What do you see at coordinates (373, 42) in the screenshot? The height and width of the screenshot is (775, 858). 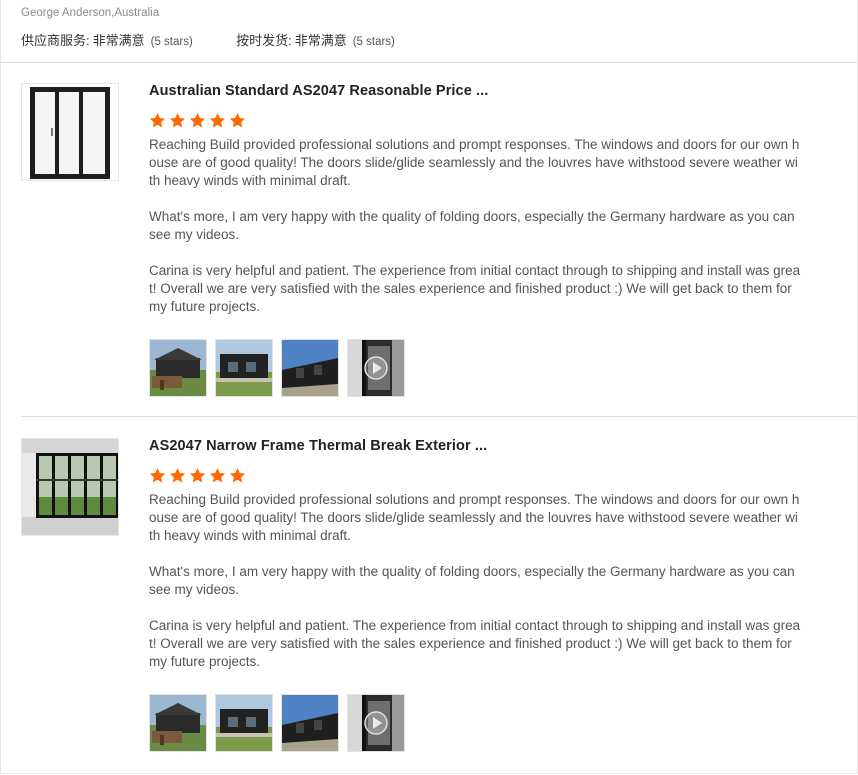 I see `rating-stars-on-time-delivery: (5 stars)` at bounding box center [373, 42].